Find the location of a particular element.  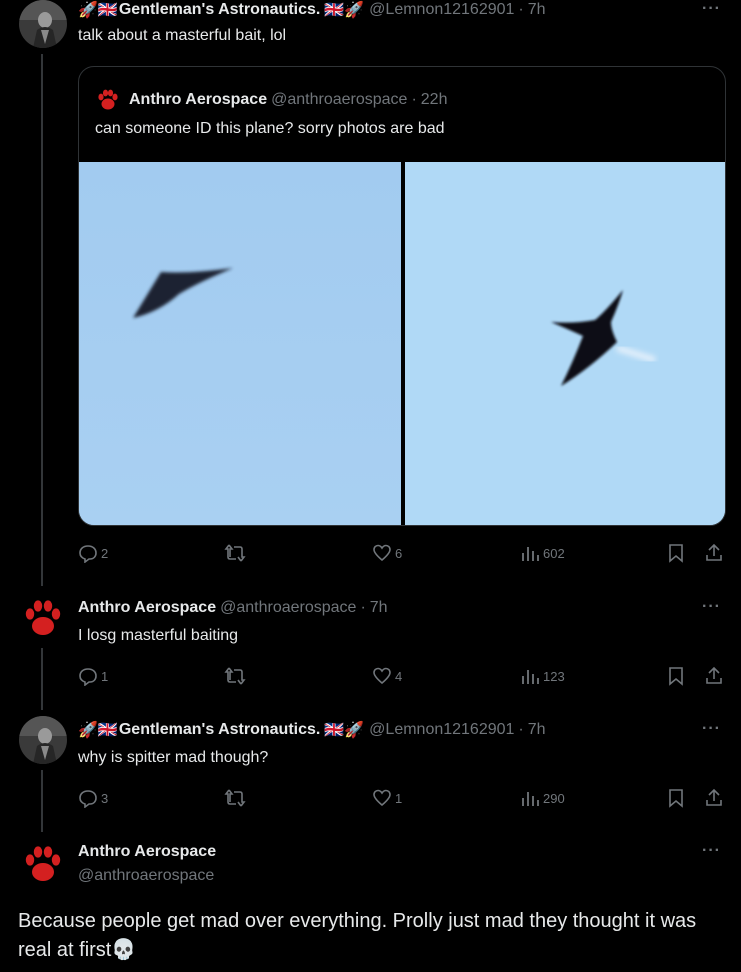

like-button: 6 is located at coordinates (387, 553).